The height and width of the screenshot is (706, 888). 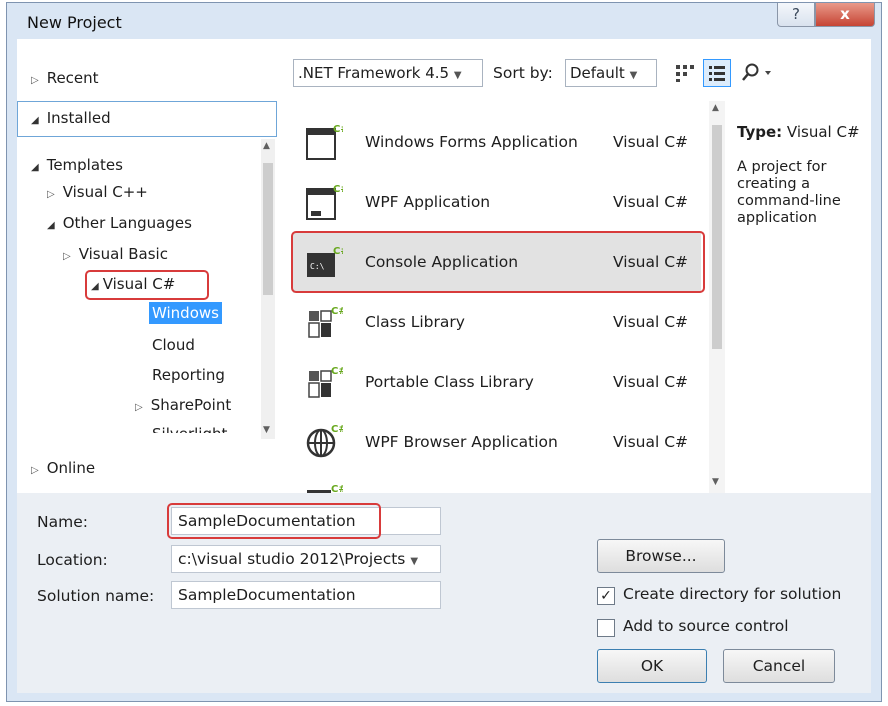 I want to click on tree-item-silverlight-clip: Silverlight, so click(x=193, y=427).